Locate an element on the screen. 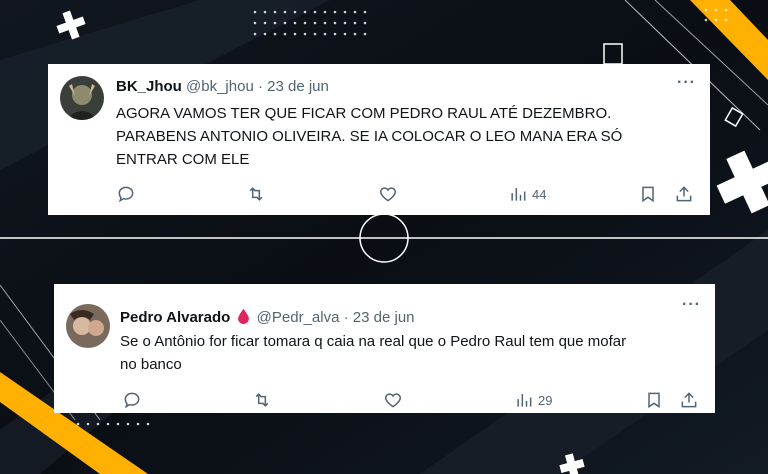 The height and width of the screenshot is (474, 768). action-bar: 44 is located at coordinates (379, 195).